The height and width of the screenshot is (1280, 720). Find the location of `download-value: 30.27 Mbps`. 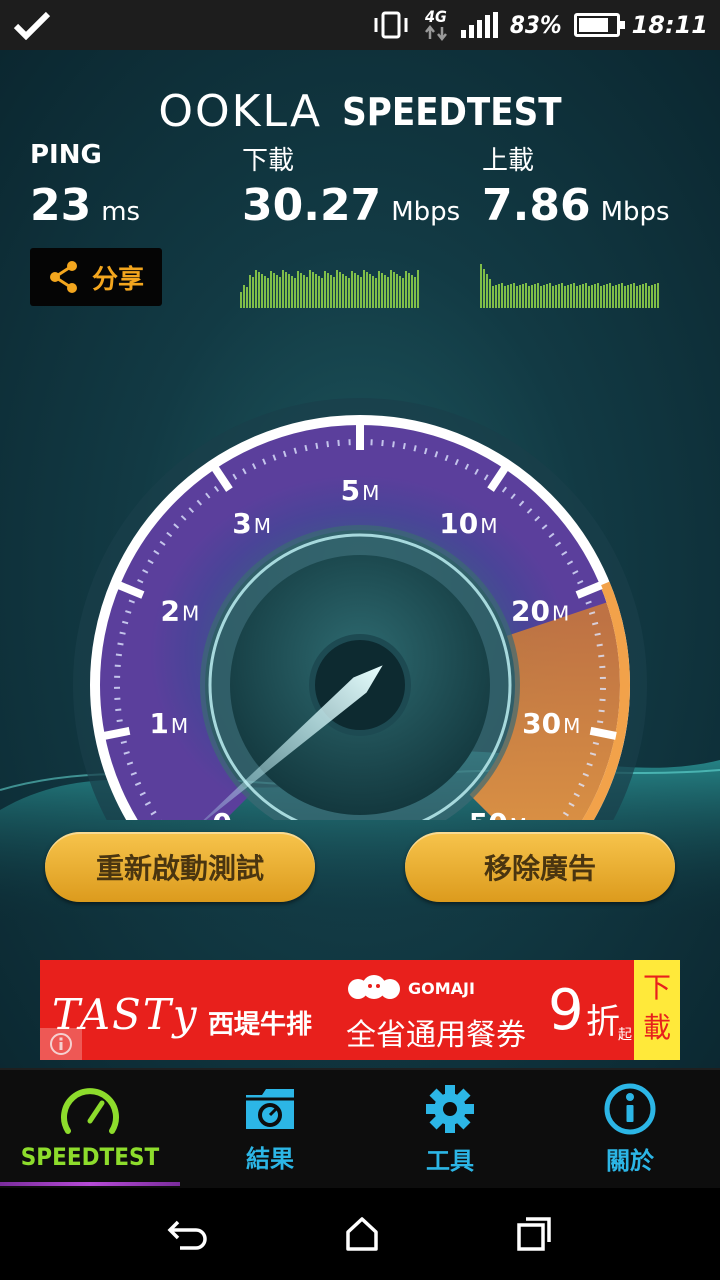

download-value: 30.27 Mbps is located at coordinates (351, 205).